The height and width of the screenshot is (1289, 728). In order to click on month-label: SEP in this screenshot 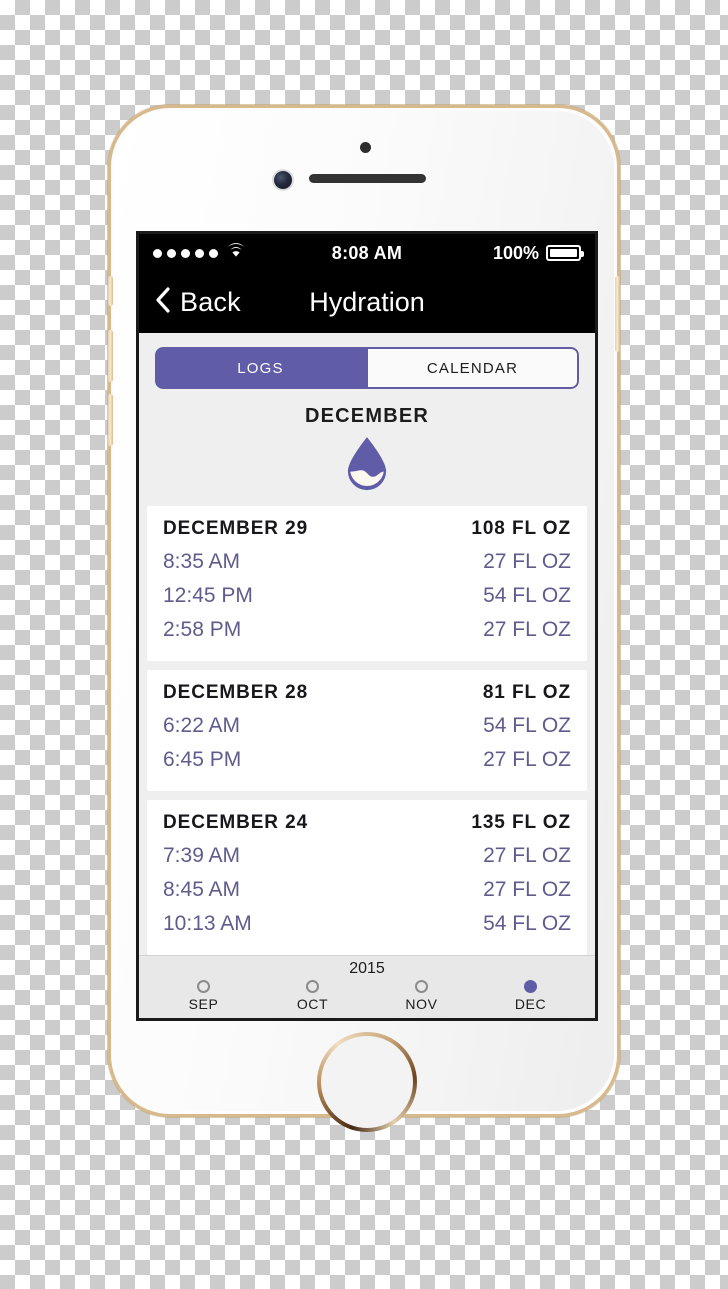, I will do `click(203, 1004)`.